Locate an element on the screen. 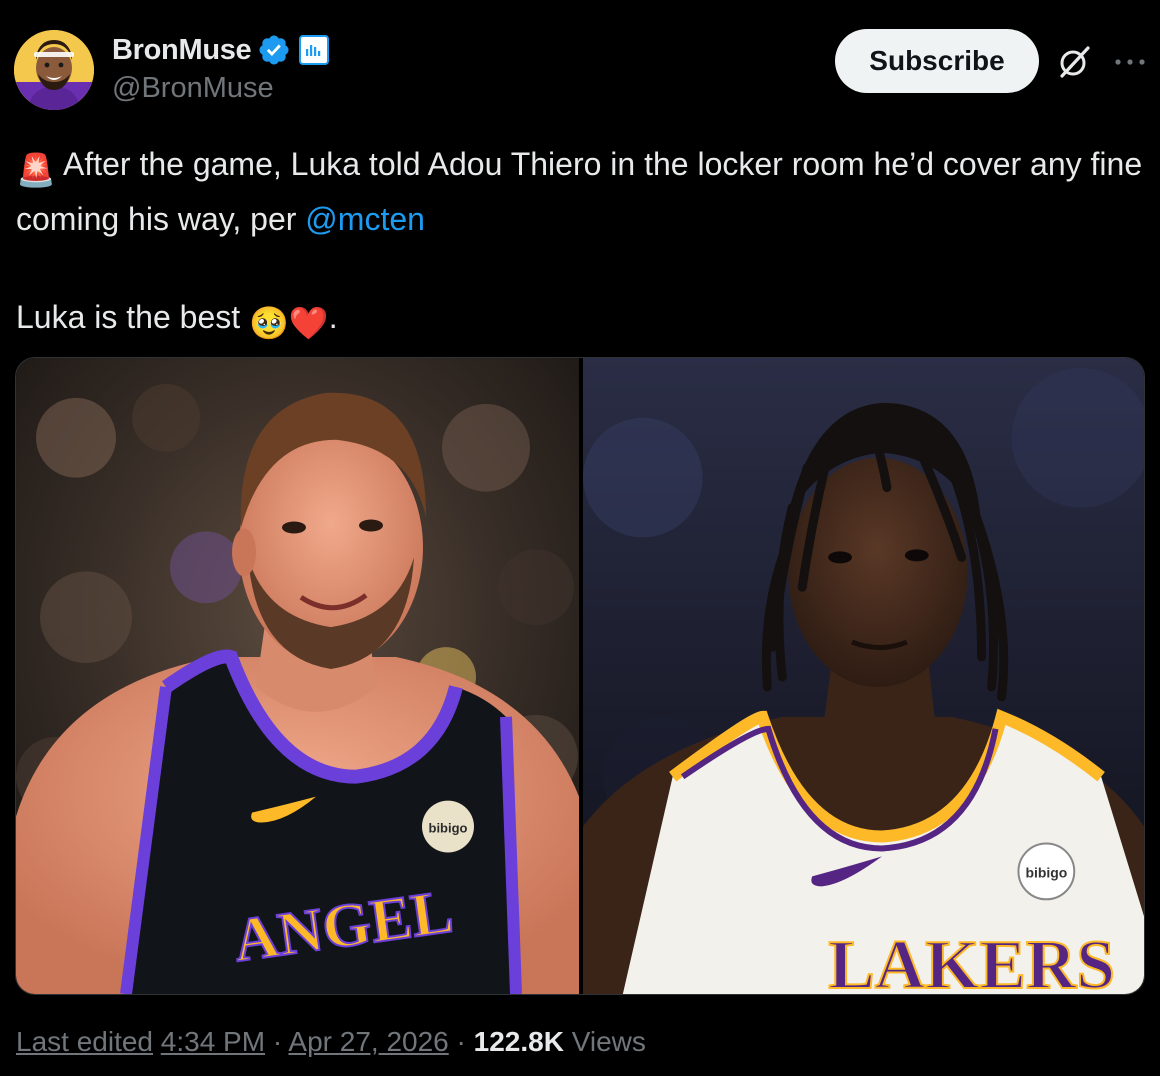  verified-badge-icon is located at coordinates (274, 50).